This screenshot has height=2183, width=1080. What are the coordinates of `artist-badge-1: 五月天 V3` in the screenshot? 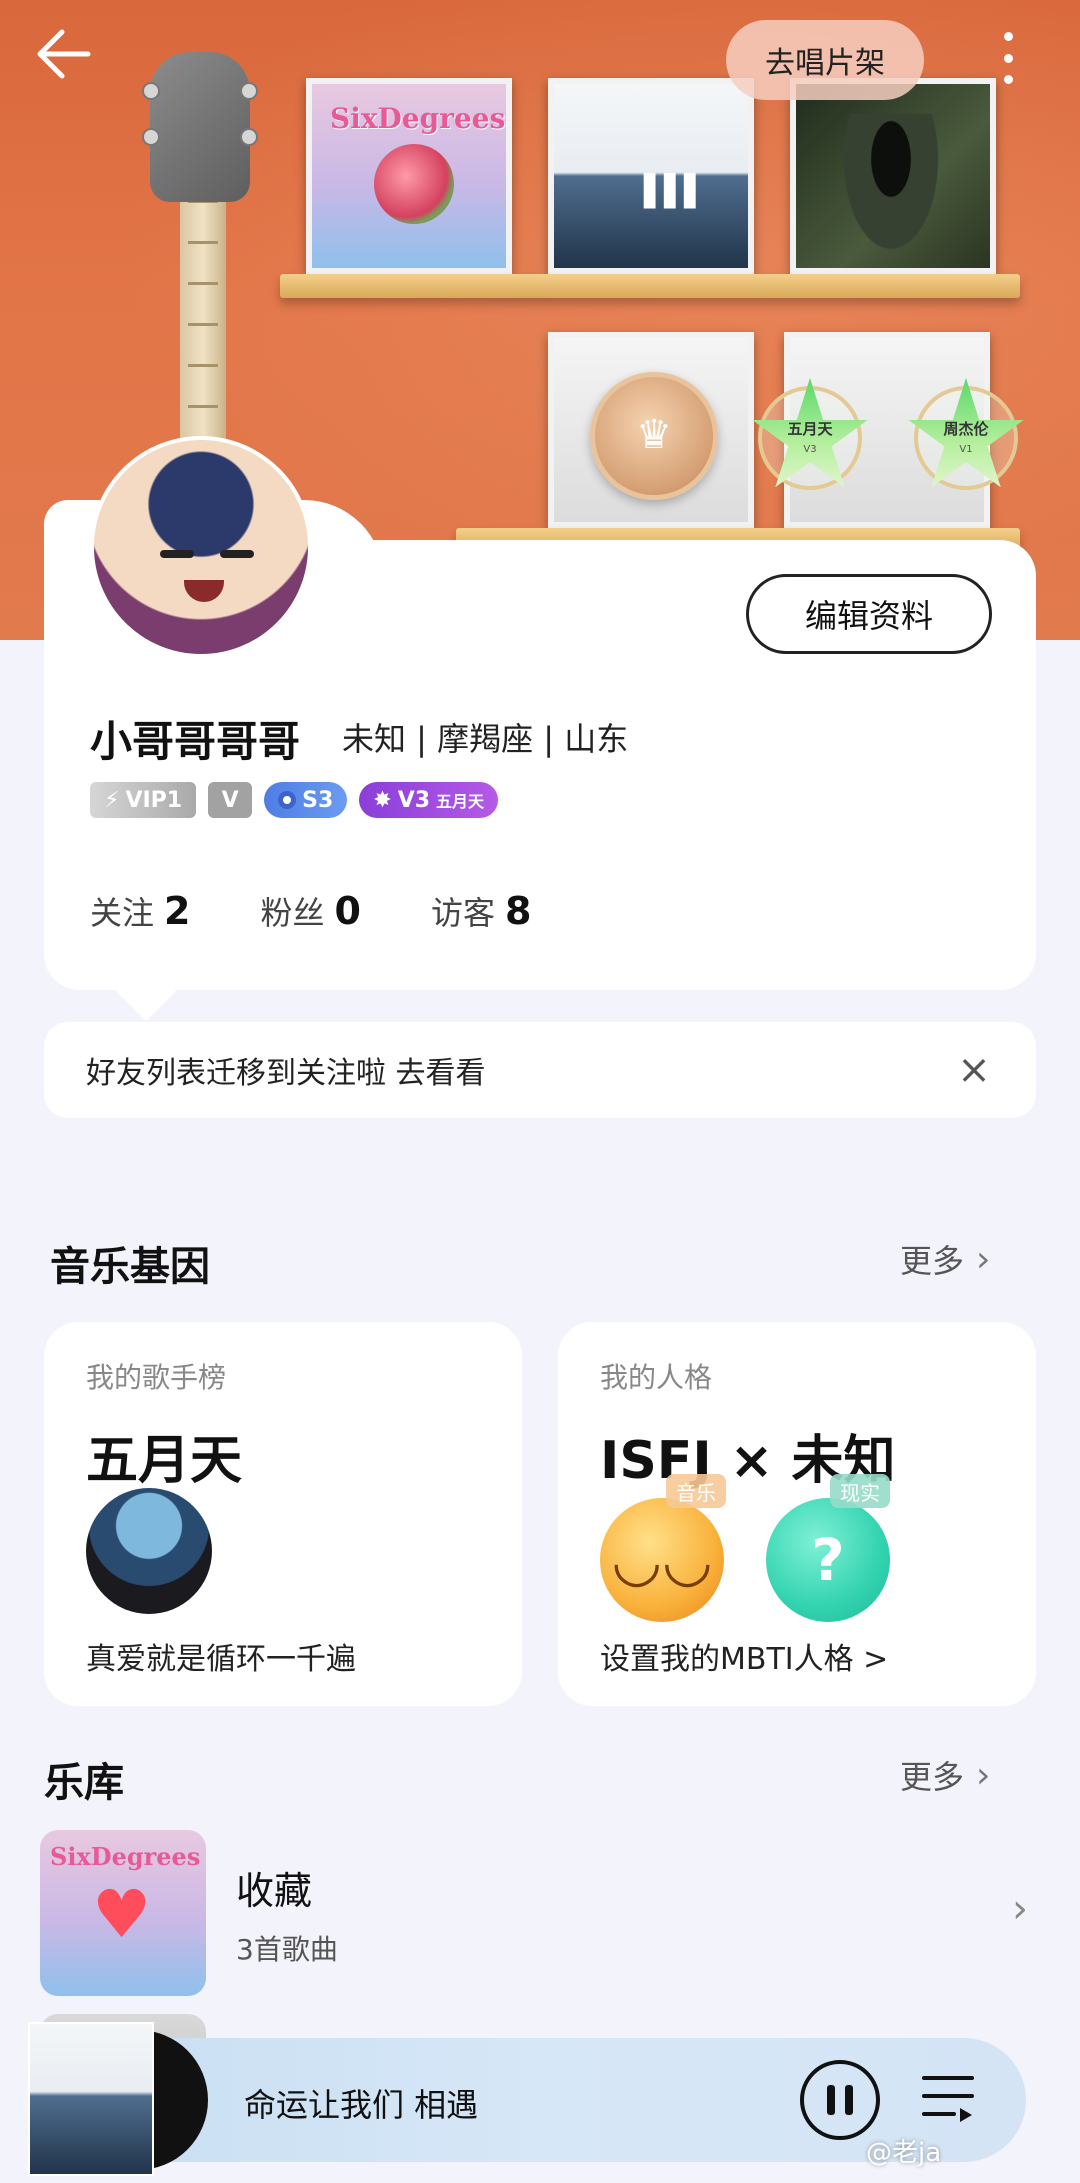 It's located at (810, 438).